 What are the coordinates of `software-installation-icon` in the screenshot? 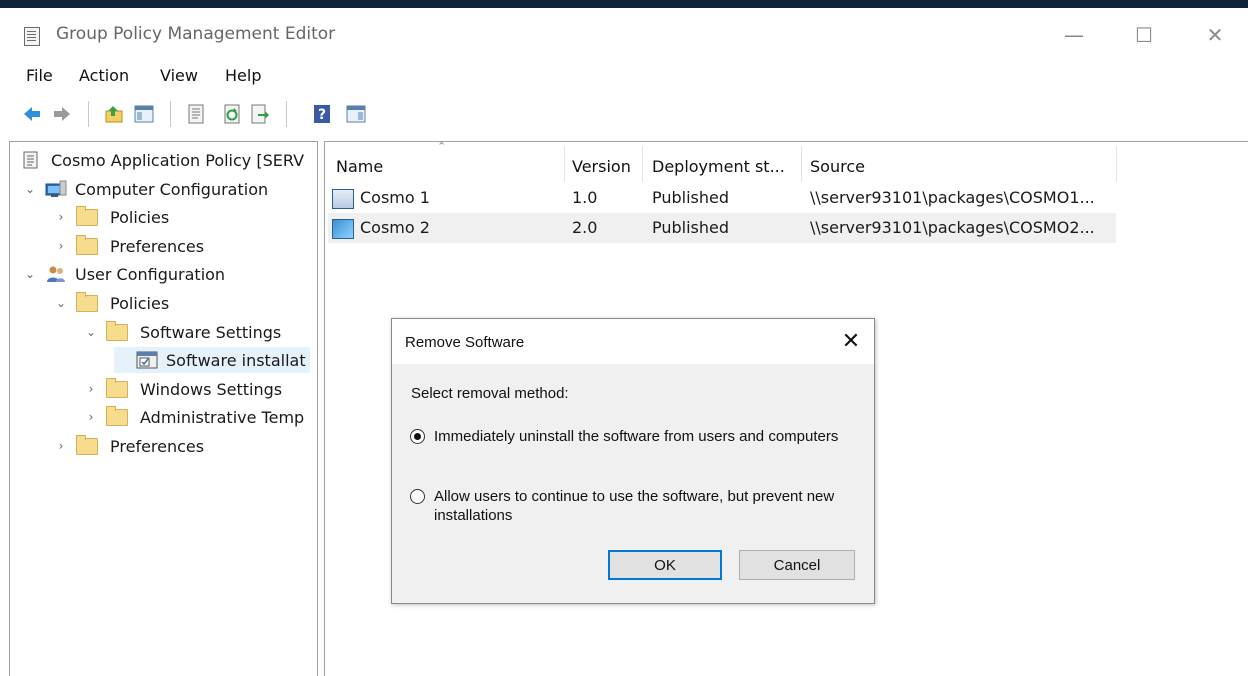 It's located at (147, 360).